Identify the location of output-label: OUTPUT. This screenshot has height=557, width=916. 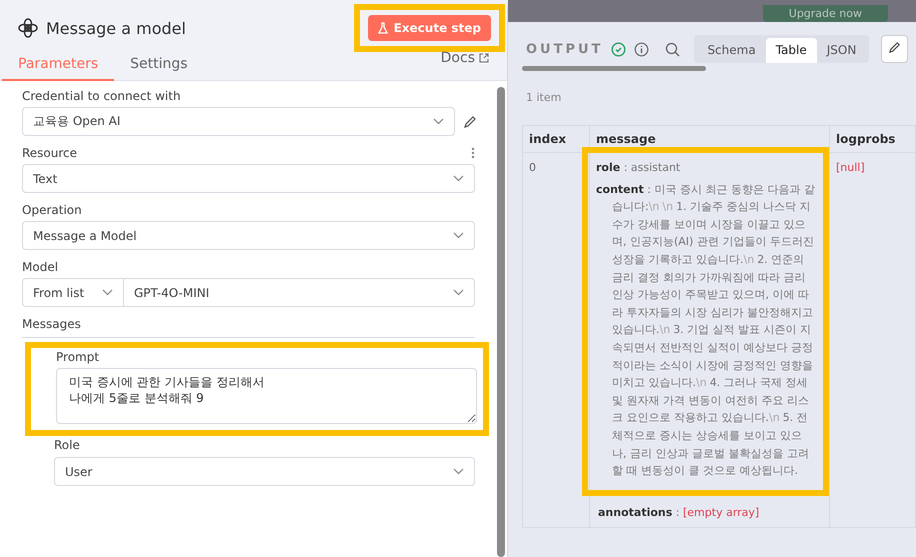
(565, 49).